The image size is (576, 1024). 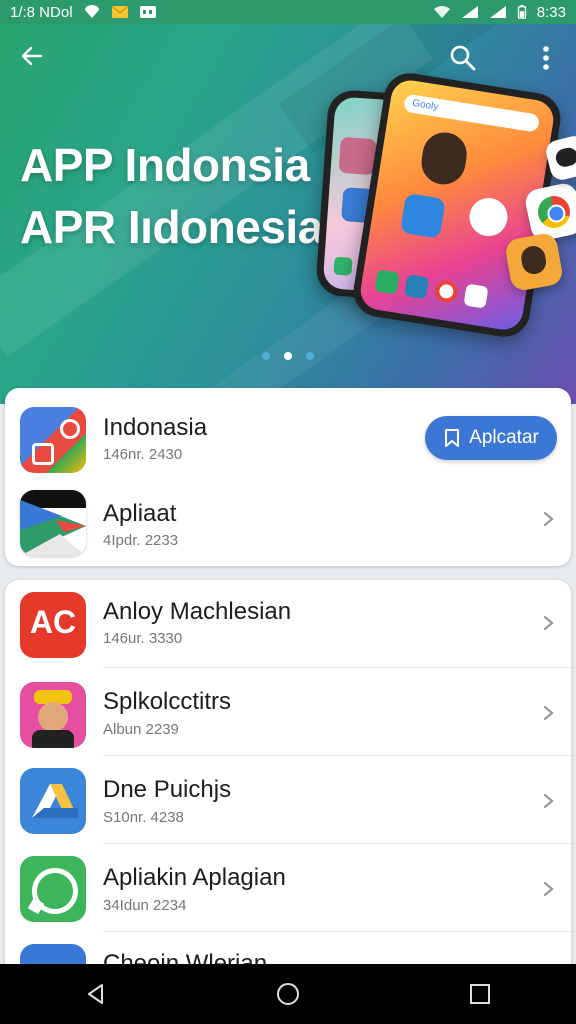 What do you see at coordinates (288, 432) in the screenshot?
I see `list-item: Indonasia 146nr. 2430 Aplcatar` at bounding box center [288, 432].